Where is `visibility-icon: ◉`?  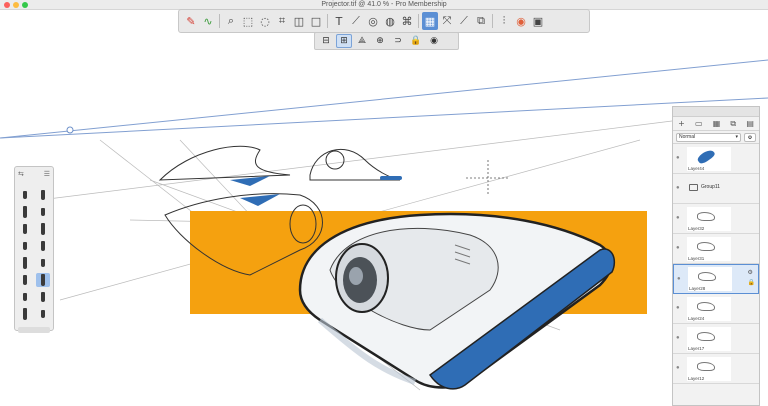 visibility-icon: ◉ is located at coordinates (434, 41).